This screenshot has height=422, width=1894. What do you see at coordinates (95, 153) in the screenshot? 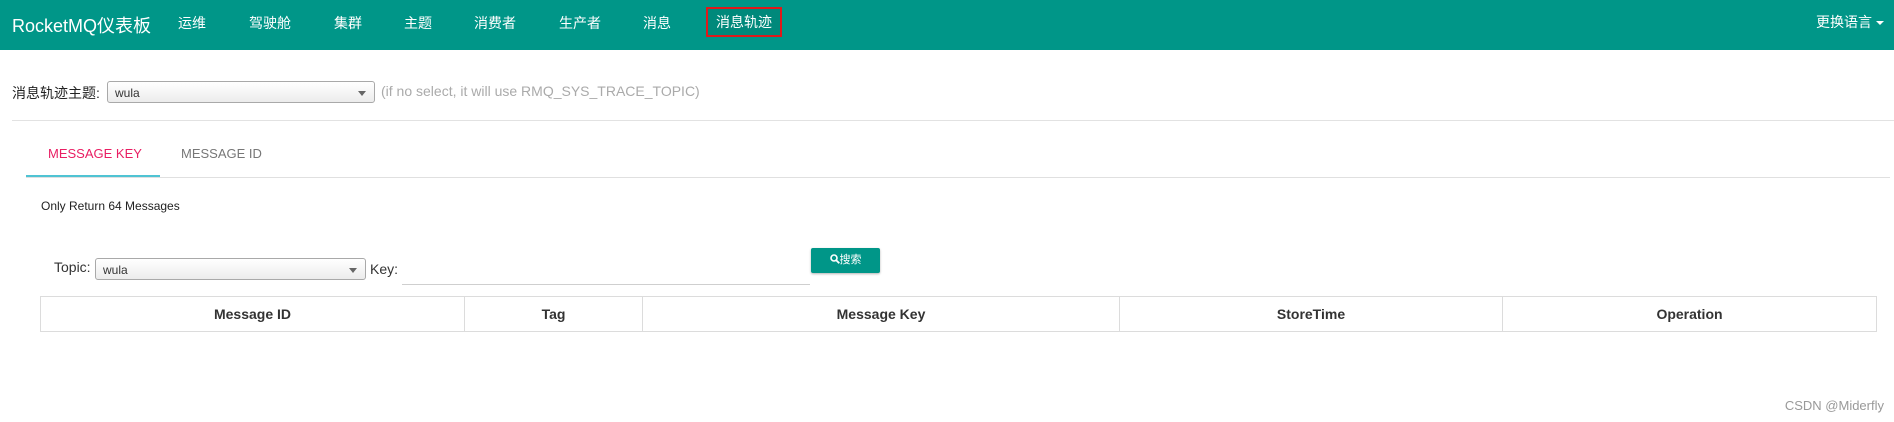
I see `tab-message-key: MESSAGE KEY` at bounding box center [95, 153].